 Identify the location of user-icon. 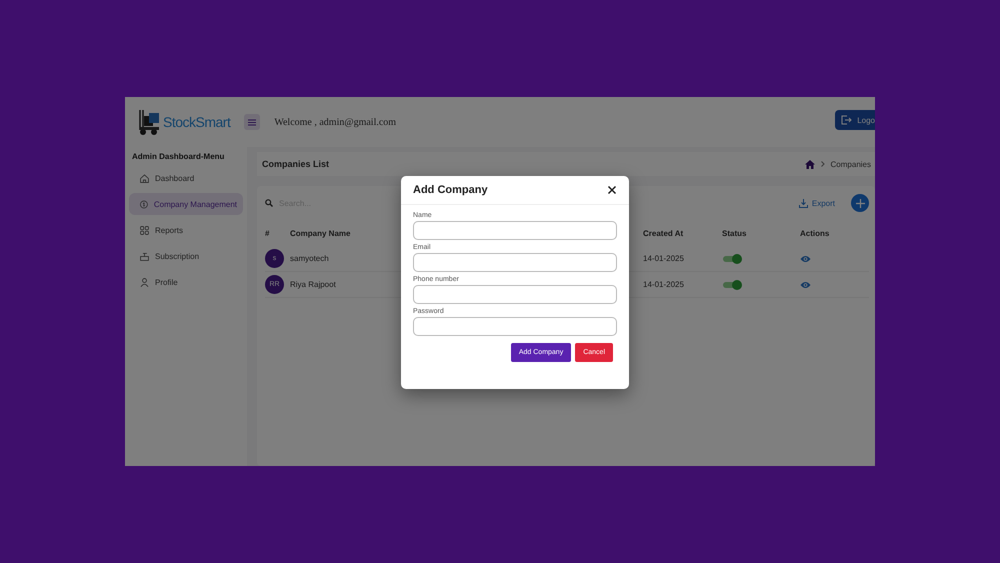
(144, 282).